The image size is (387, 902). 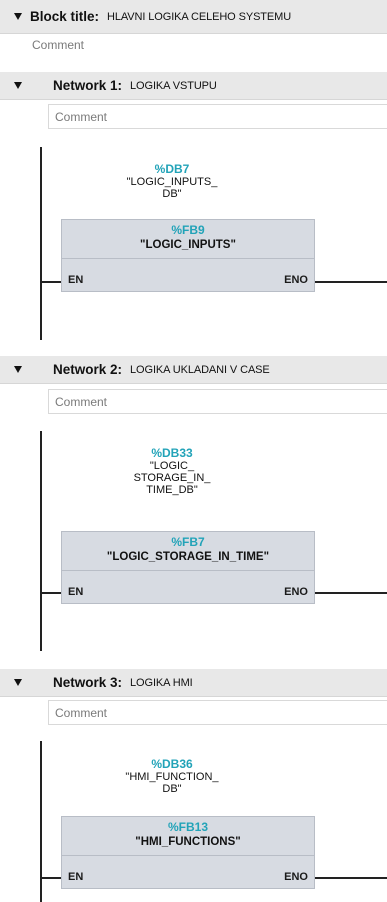 I want to click on network-2-comment: Comment, so click(x=217, y=401).